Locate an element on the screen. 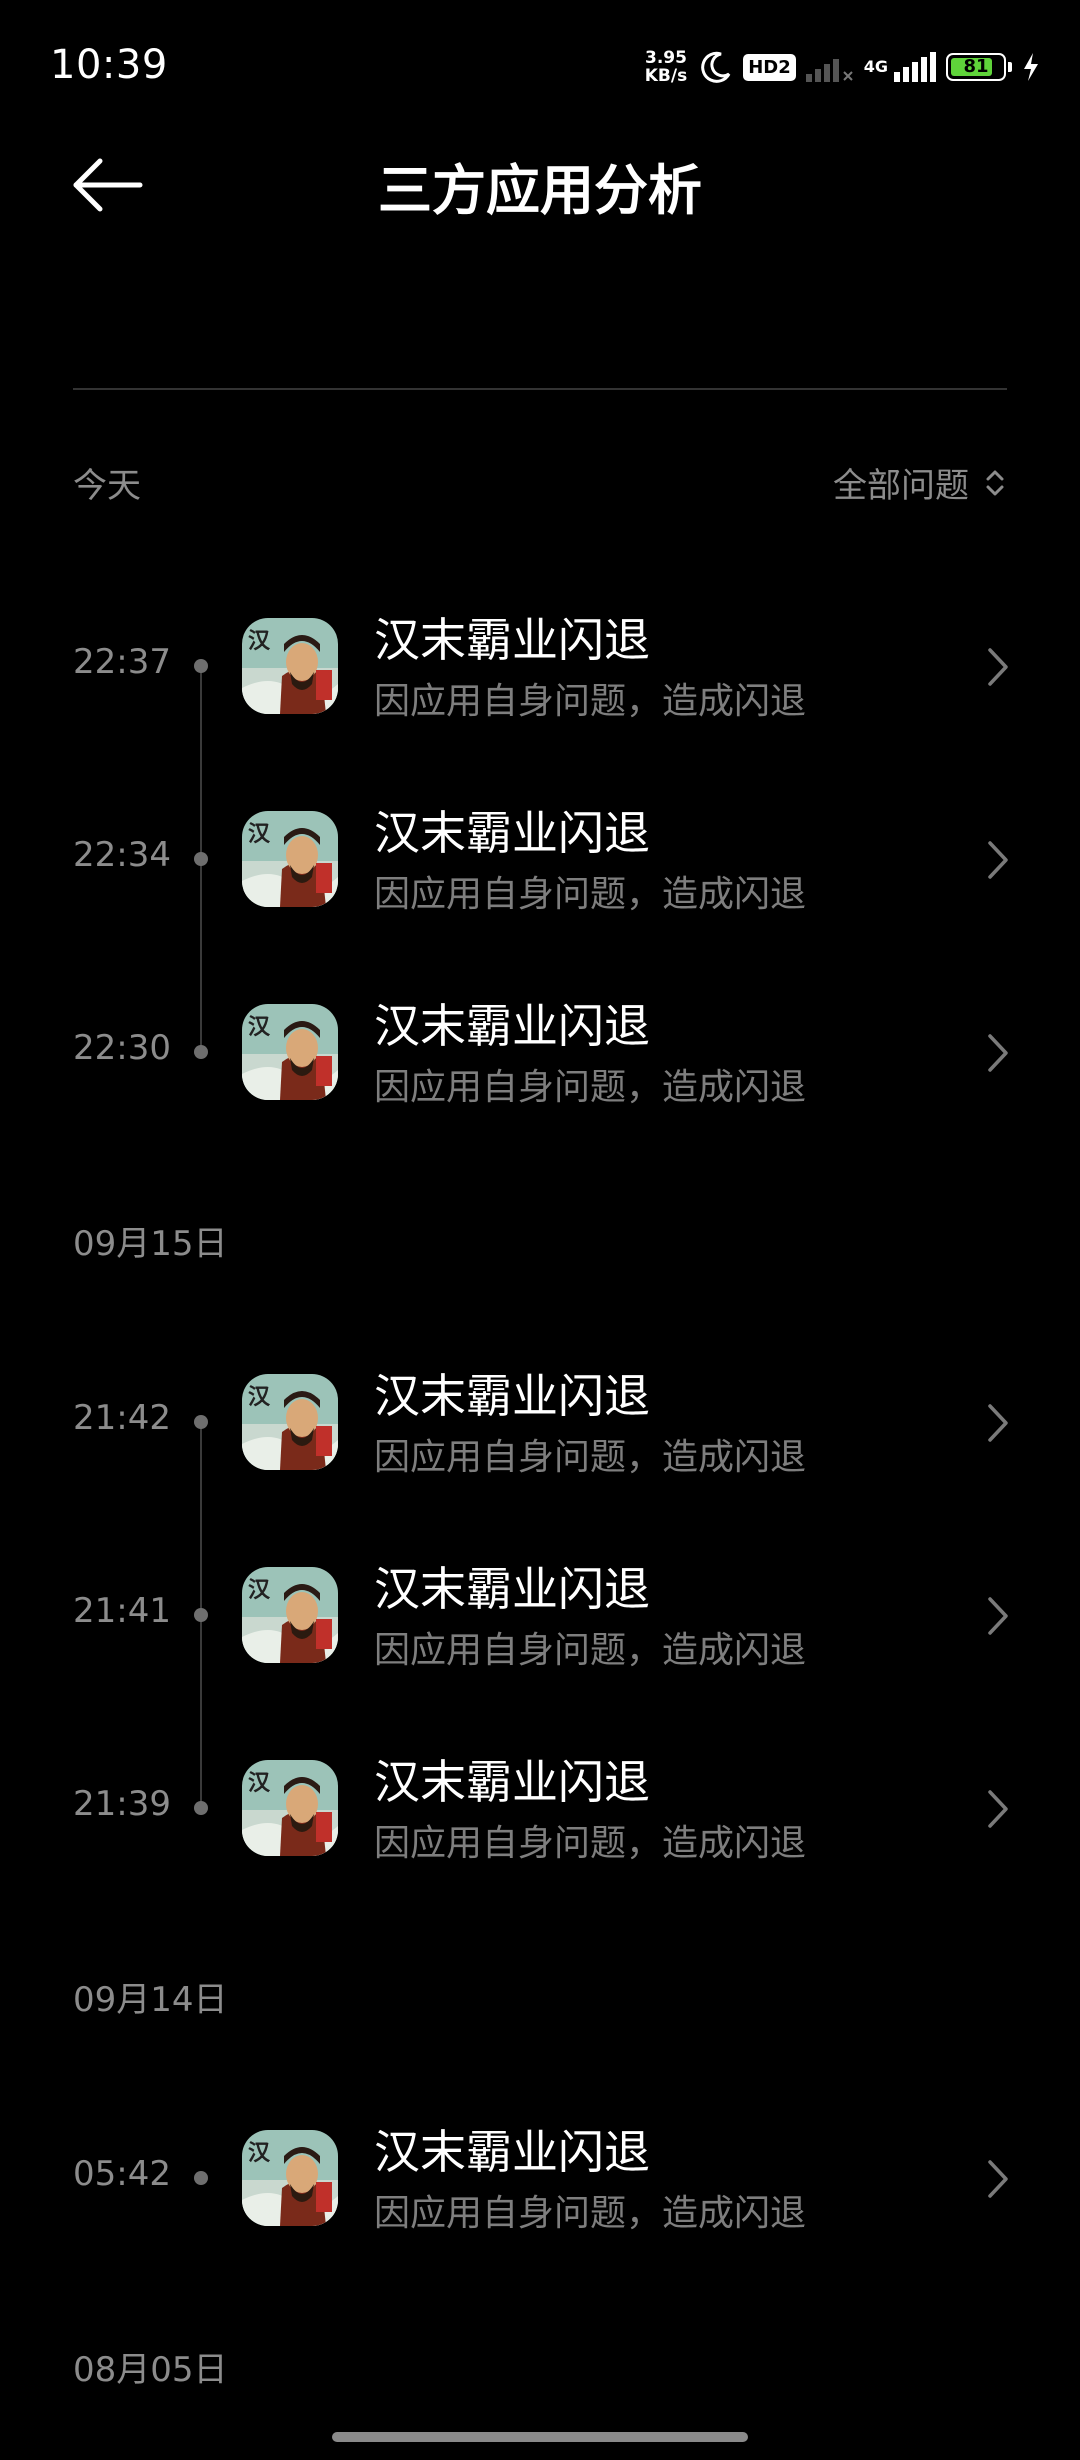 The height and width of the screenshot is (2460, 1080). signal-strong-icon is located at coordinates (915, 67).